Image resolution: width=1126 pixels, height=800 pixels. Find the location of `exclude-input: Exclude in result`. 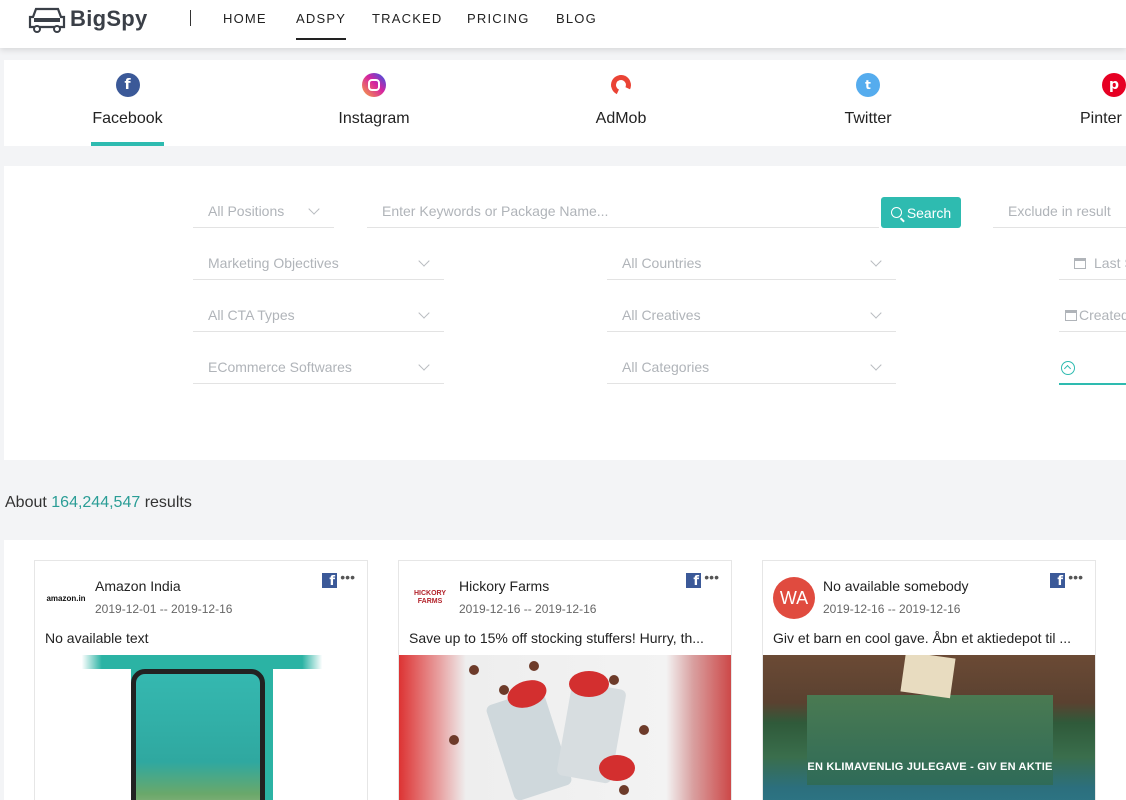

exclude-input: Exclude in result is located at coordinates (1059, 212).